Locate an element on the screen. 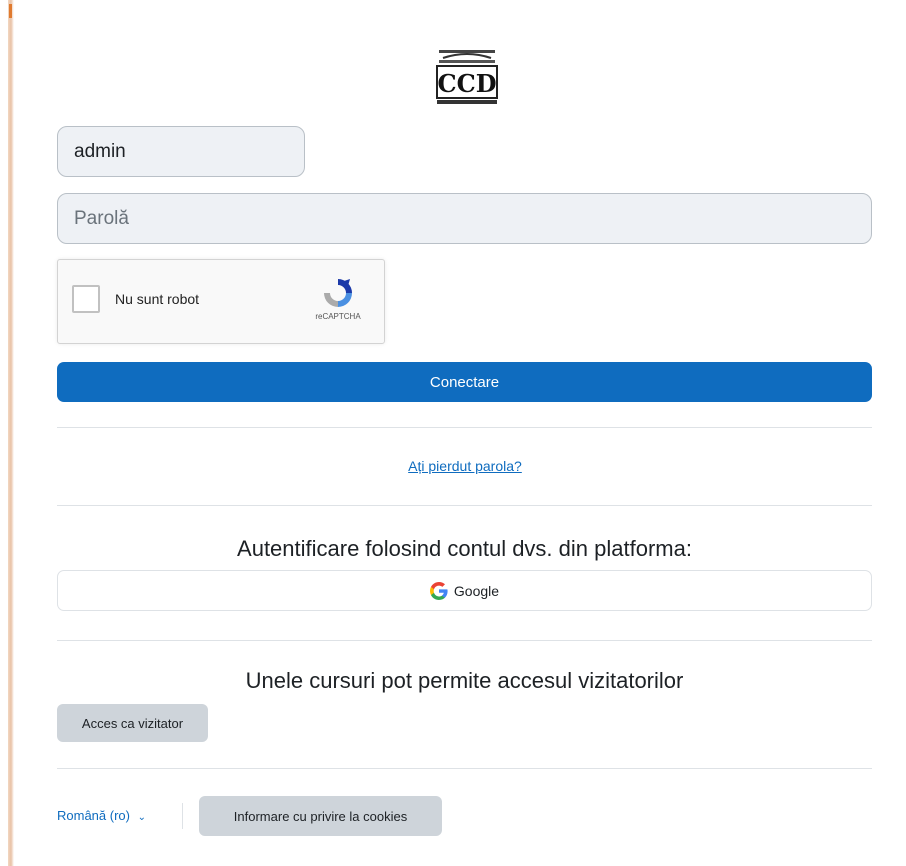 This screenshot has height=866, width=906. language-selector: Română (ro) ⌄ is located at coordinates (101, 815).